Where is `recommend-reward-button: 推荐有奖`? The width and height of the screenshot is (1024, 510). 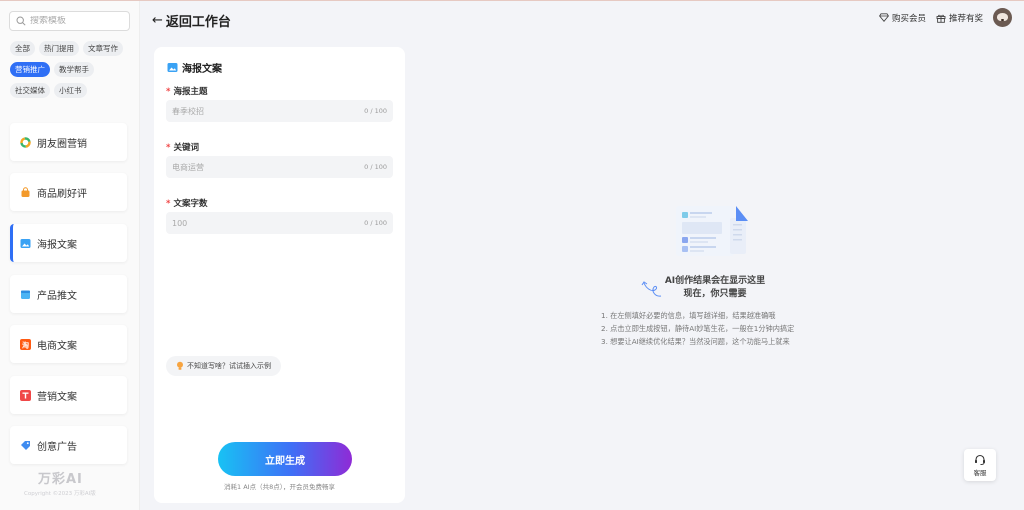 recommend-reward-button: 推荐有奖 is located at coordinates (959, 18).